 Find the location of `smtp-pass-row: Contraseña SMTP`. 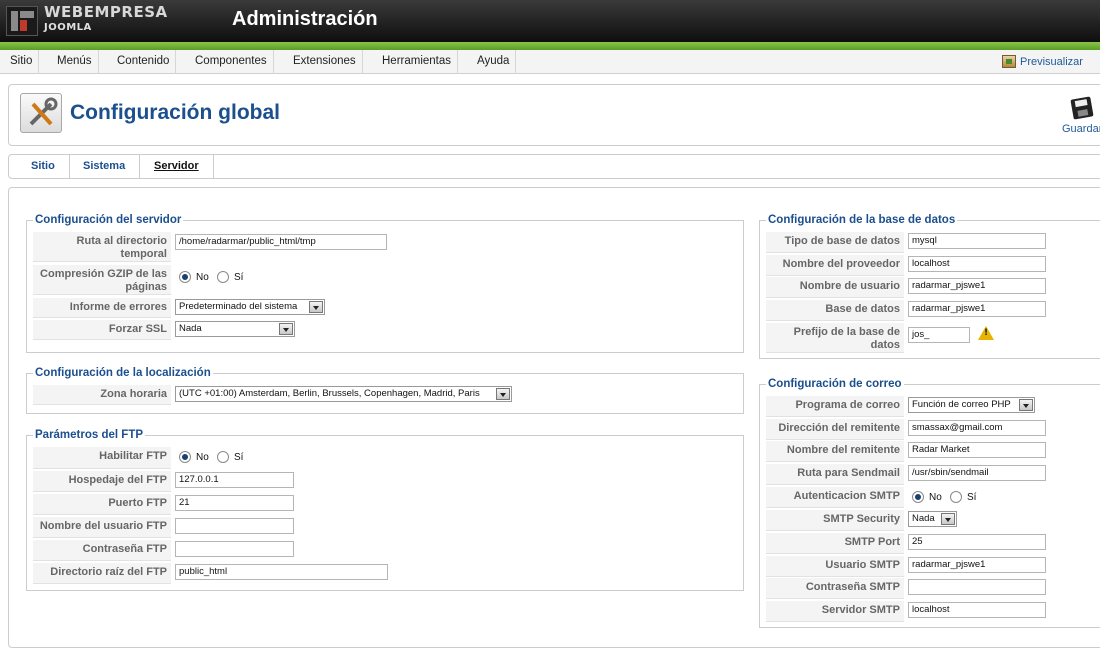

smtp-pass-row: Contraseña SMTP is located at coordinates (933, 588).